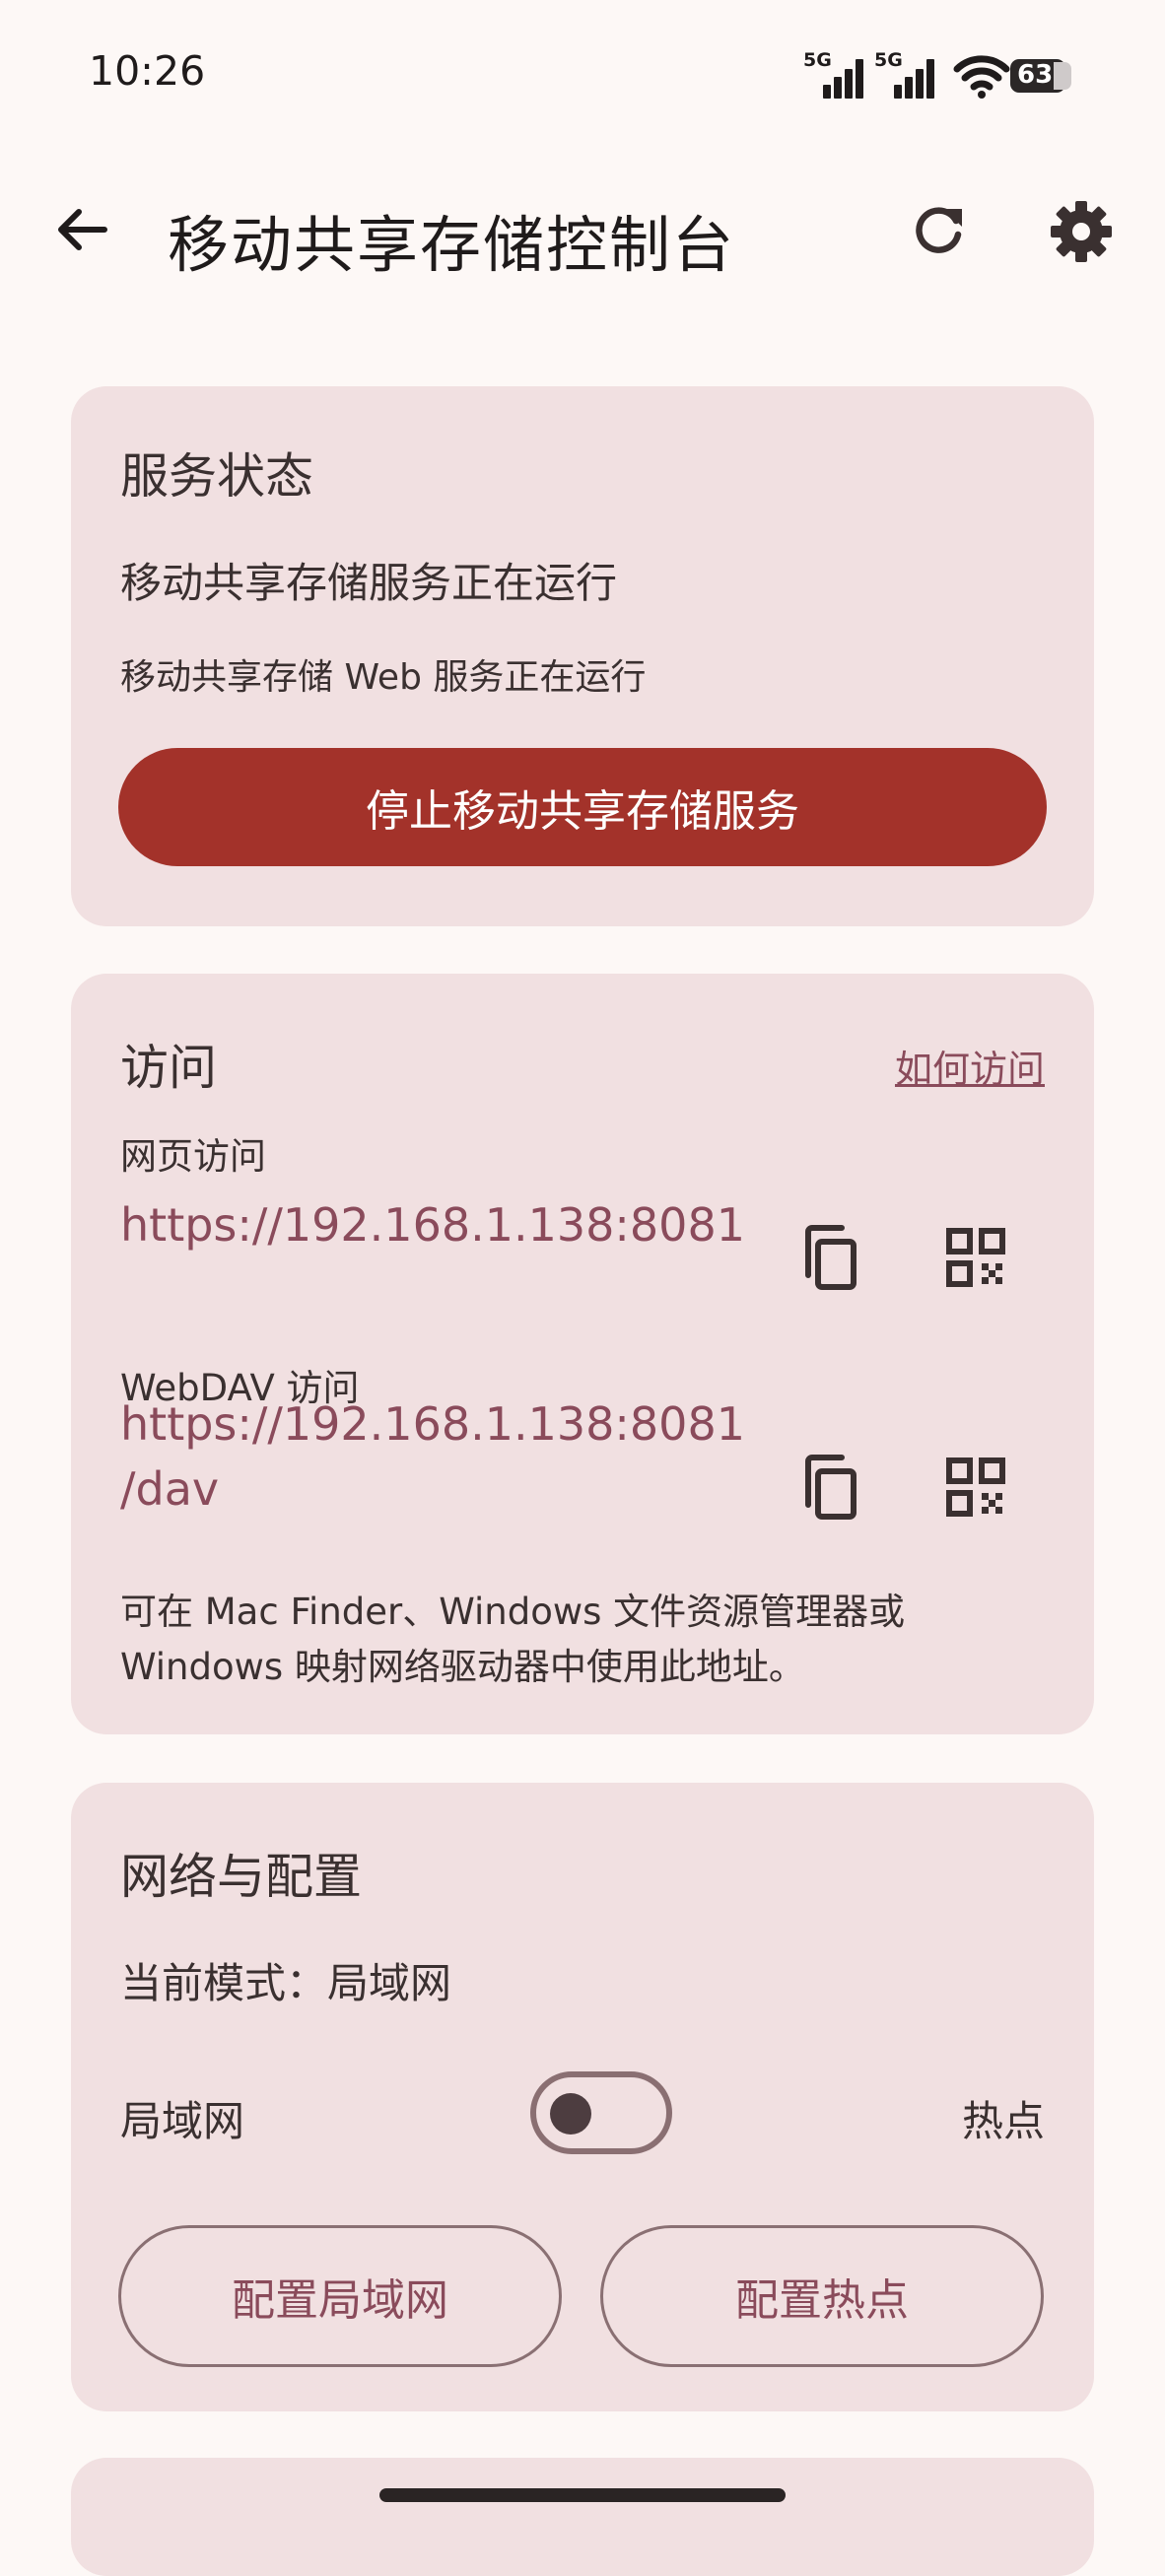 The width and height of the screenshot is (1165, 2576). What do you see at coordinates (241, 1877) in the screenshot?
I see `network-config-heading: 网络与配置` at bounding box center [241, 1877].